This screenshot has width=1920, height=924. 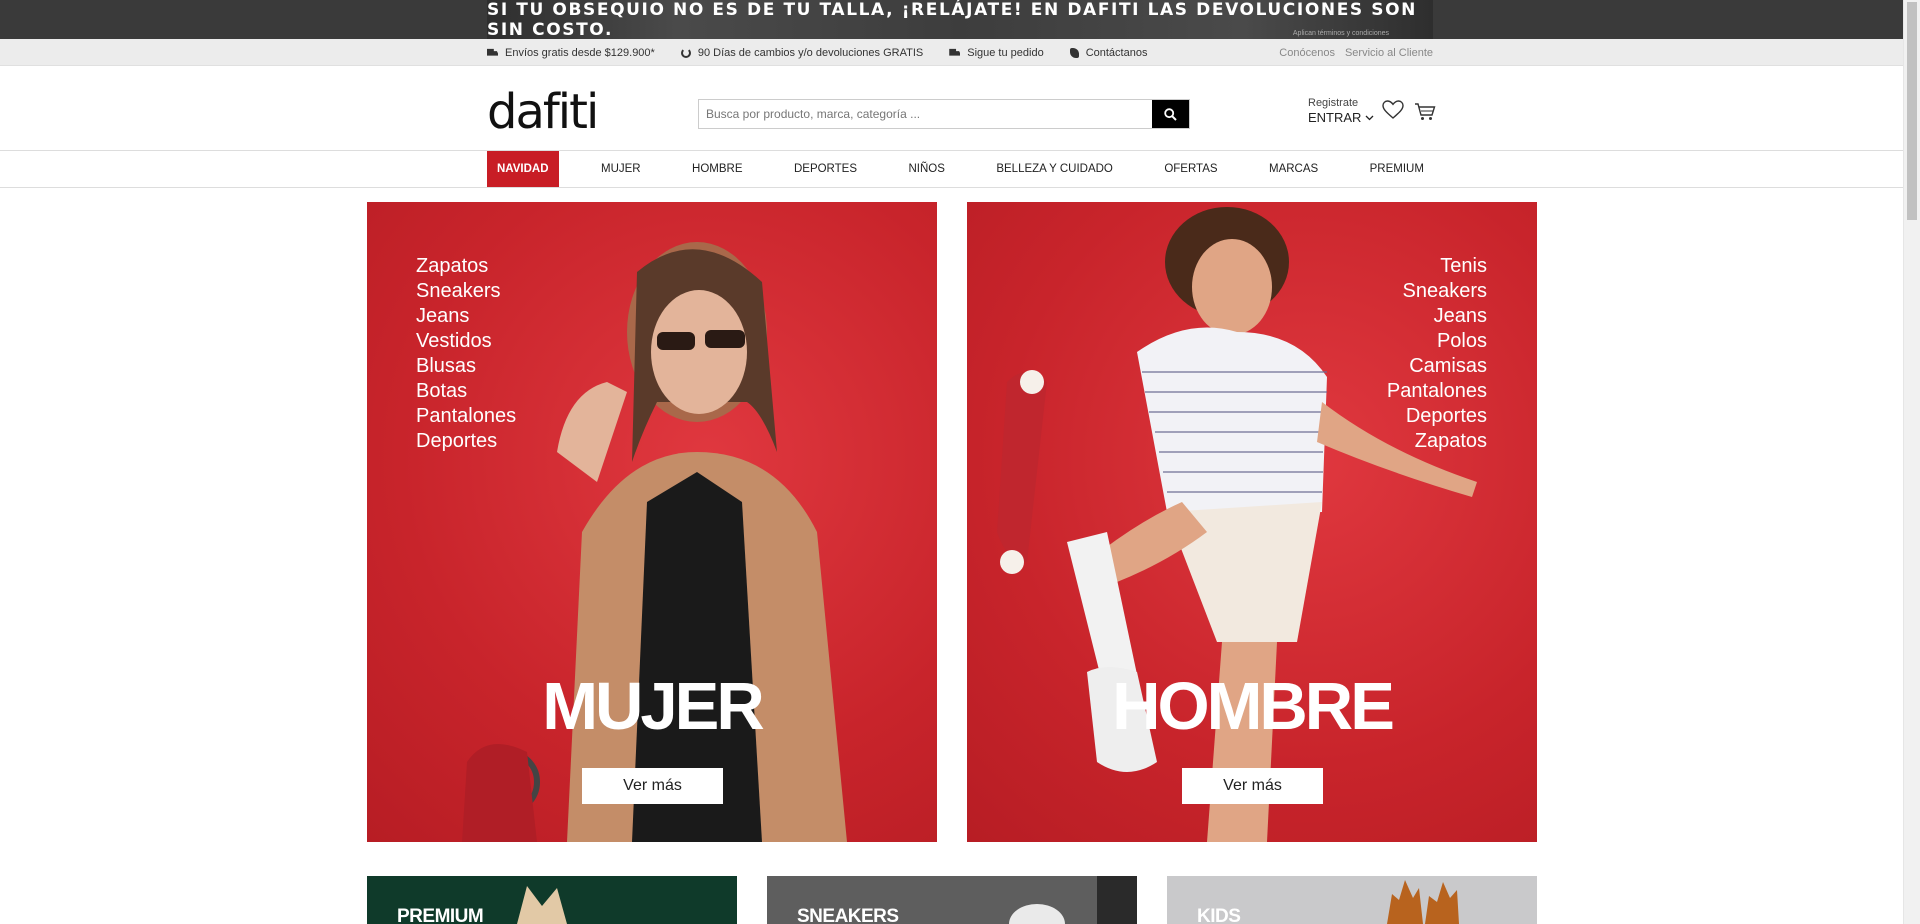 I want to click on page-scrollbar, so click(x=1911, y=462).